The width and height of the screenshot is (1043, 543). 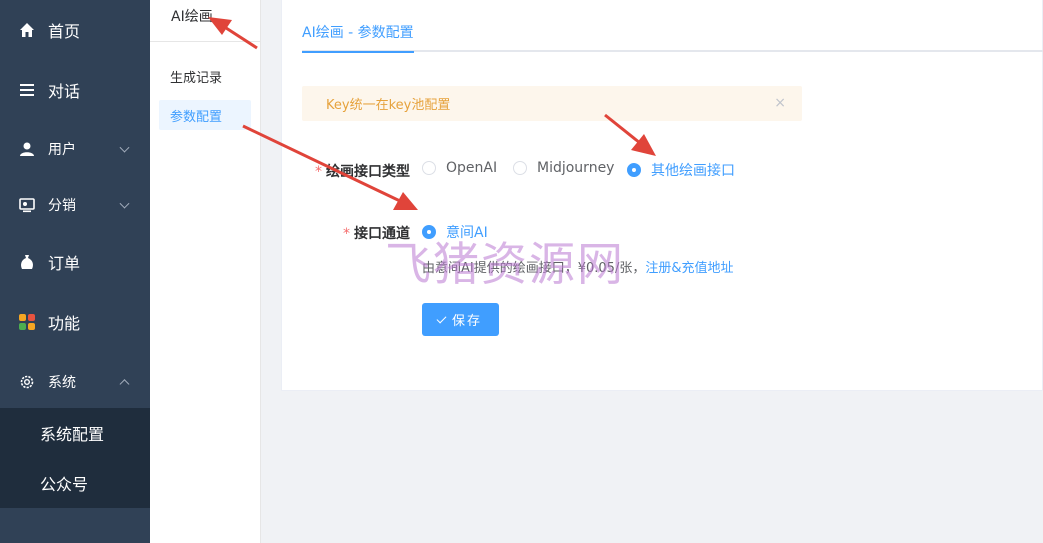 I want to click on sidebar-item-chat: 对话, so click(x=75, y=90).